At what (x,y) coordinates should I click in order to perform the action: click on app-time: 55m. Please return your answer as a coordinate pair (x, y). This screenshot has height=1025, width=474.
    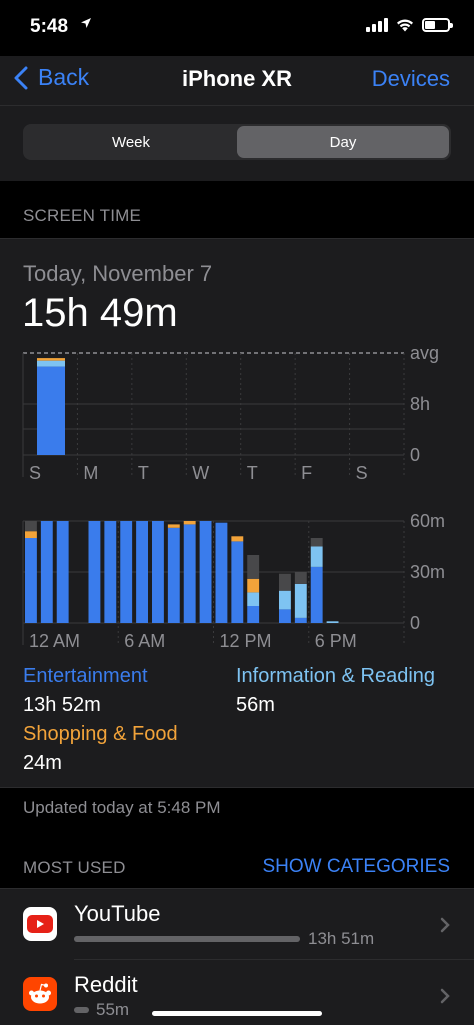
    Looking at the image, I should click on (113, 1009).